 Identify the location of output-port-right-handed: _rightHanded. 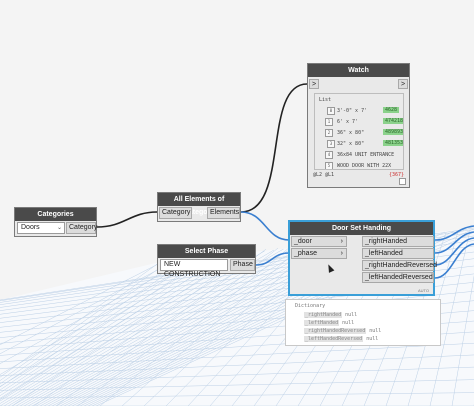
(398, 241).